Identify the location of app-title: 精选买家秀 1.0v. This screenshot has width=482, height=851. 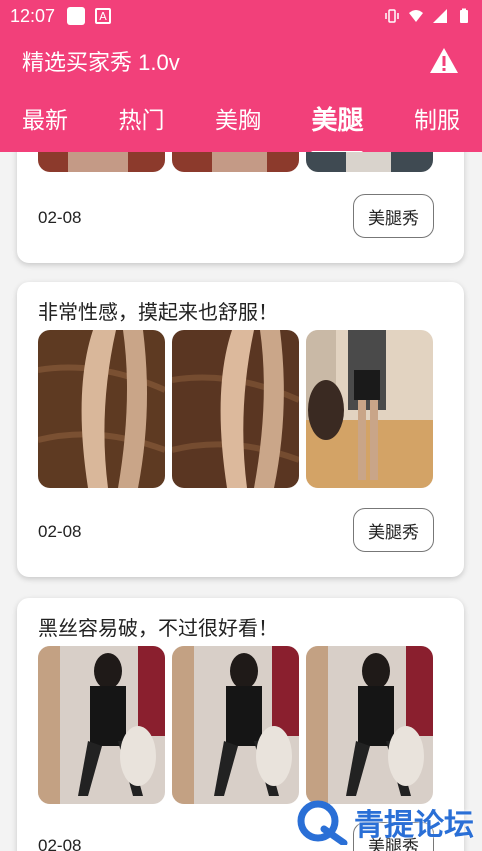
(101, 62).